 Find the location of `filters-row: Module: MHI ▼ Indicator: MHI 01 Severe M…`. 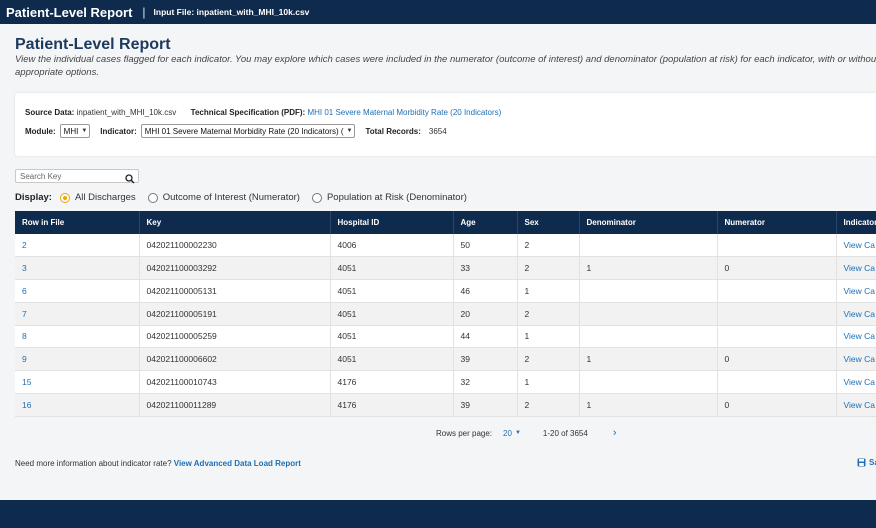

filters-row: Module: MHI ▼ Indicator: MHI 01 Severe M… is located at coordinates (236, 131).